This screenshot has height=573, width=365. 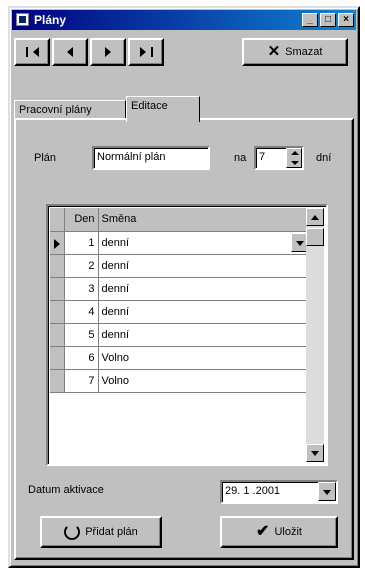 I want to click on table-row: 7 Volno, so click(x=180, y=381).